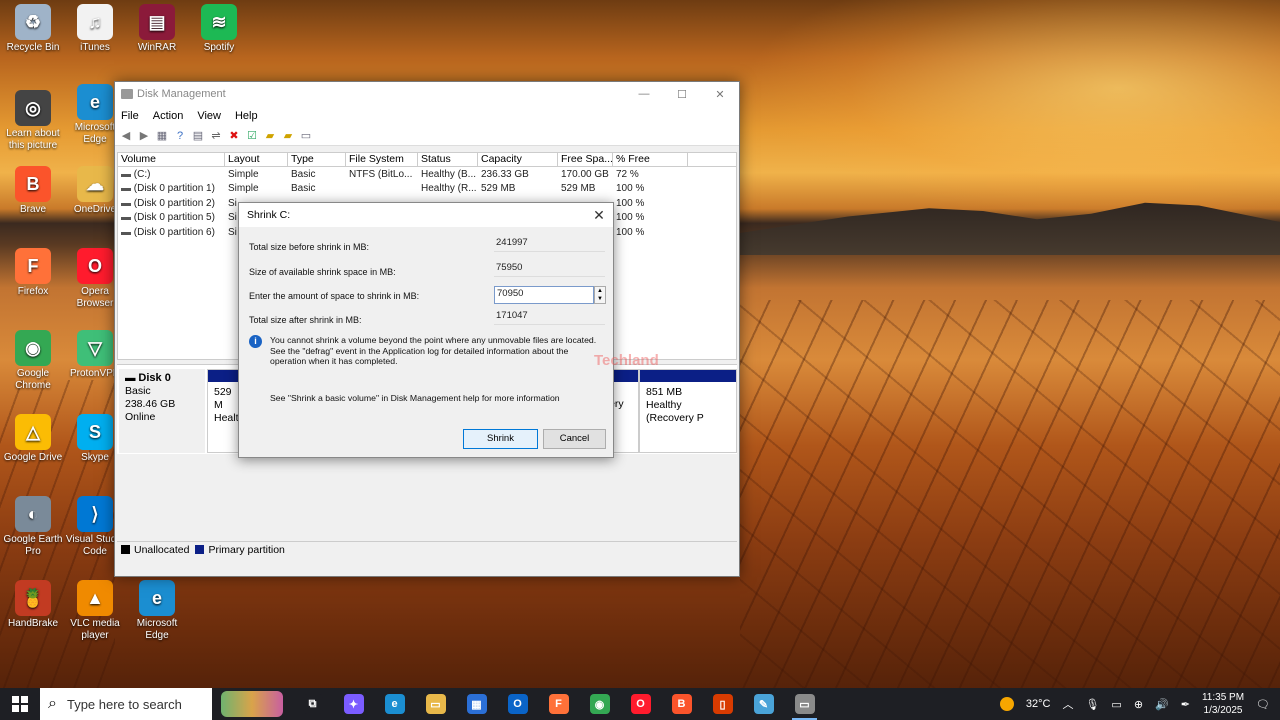 Image resolution: width=1280 pixels, height=720 pixels. Describe the element at coordinates (720, 94) in the screenshot. I see `close-button: ✕` at that location.